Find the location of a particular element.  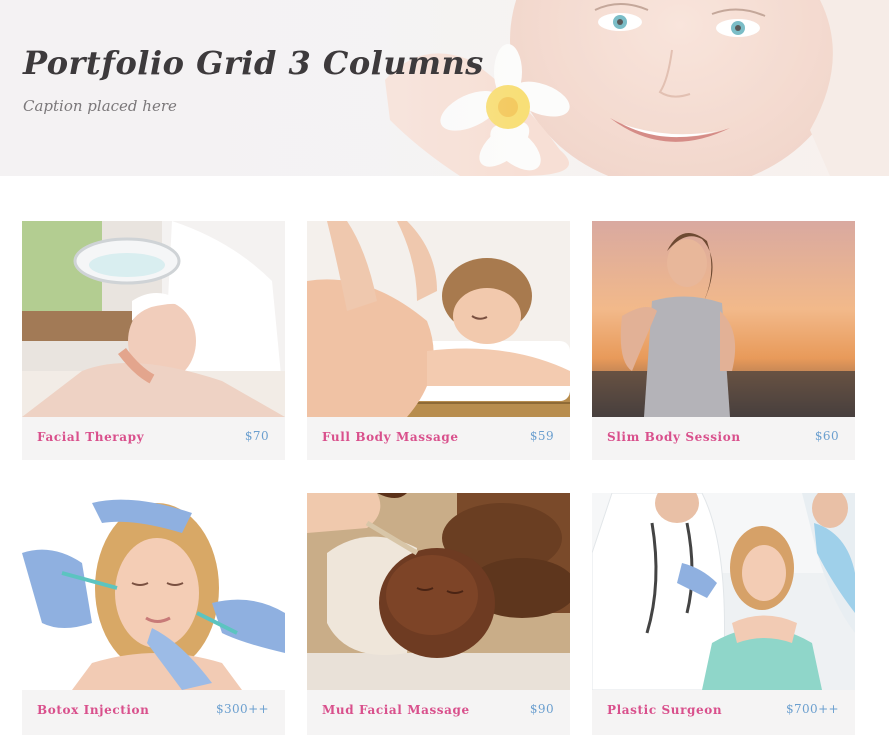

portfolio-card: Facial Therapy $70 is located at coordinates (153, 340).